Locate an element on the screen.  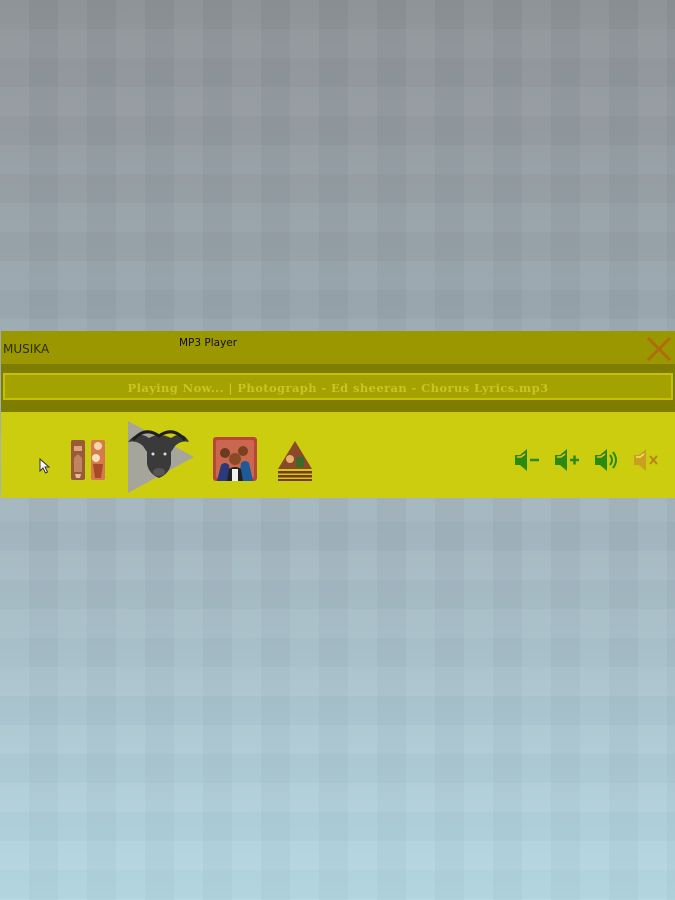
controls-bar is located at coordinates (338, 455).